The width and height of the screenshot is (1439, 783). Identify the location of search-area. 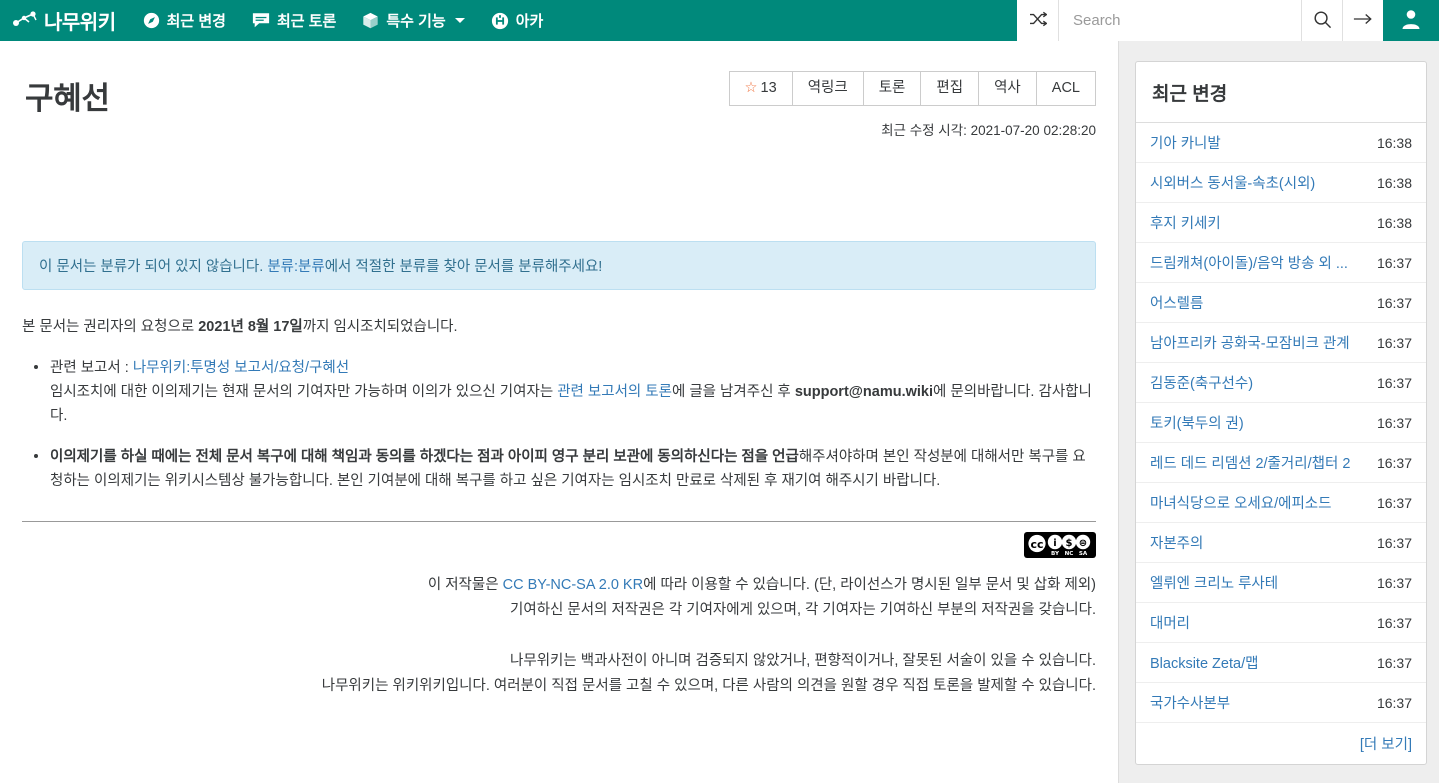
(1200, 20).